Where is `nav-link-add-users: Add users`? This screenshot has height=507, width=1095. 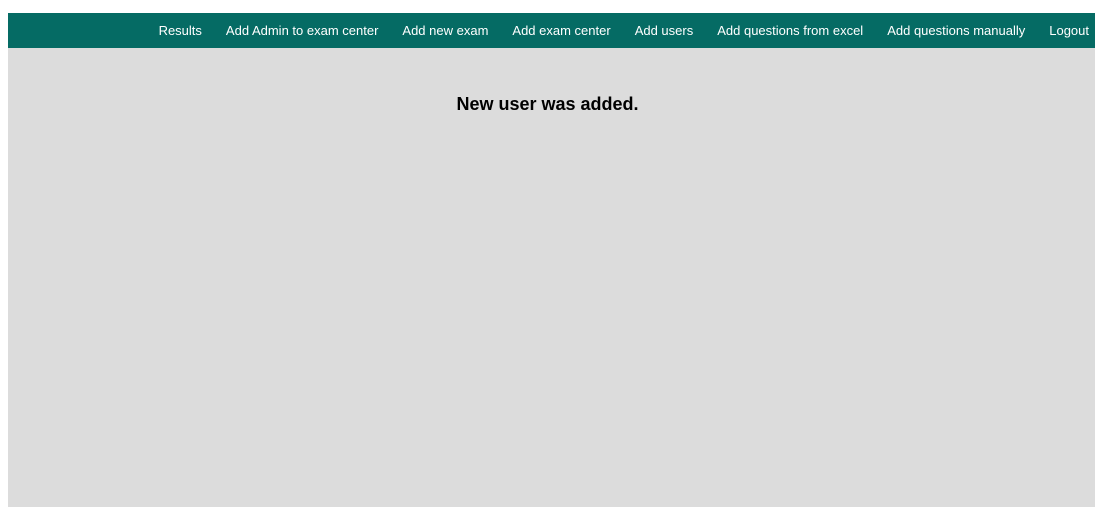
nav-link-add-users: Add users is located at coordinates (664, 30).